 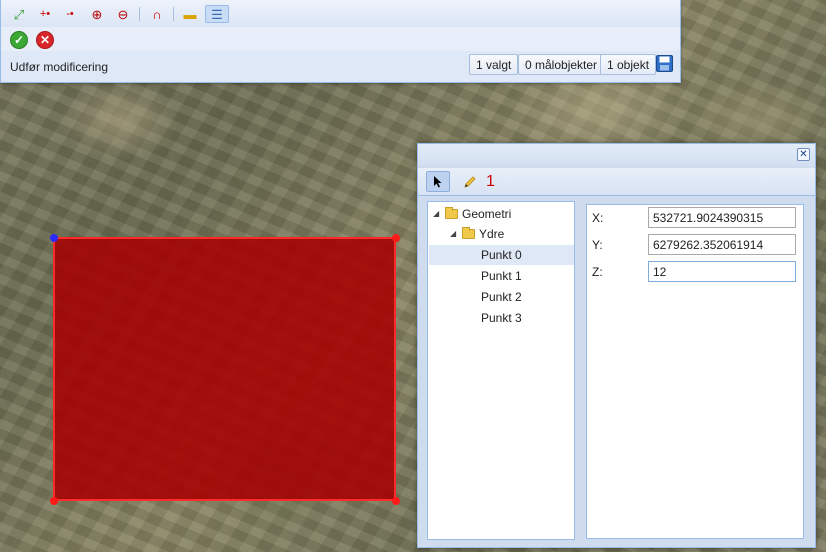 I want to click on cursor-arrow-icon, so click(x=438, y=182).